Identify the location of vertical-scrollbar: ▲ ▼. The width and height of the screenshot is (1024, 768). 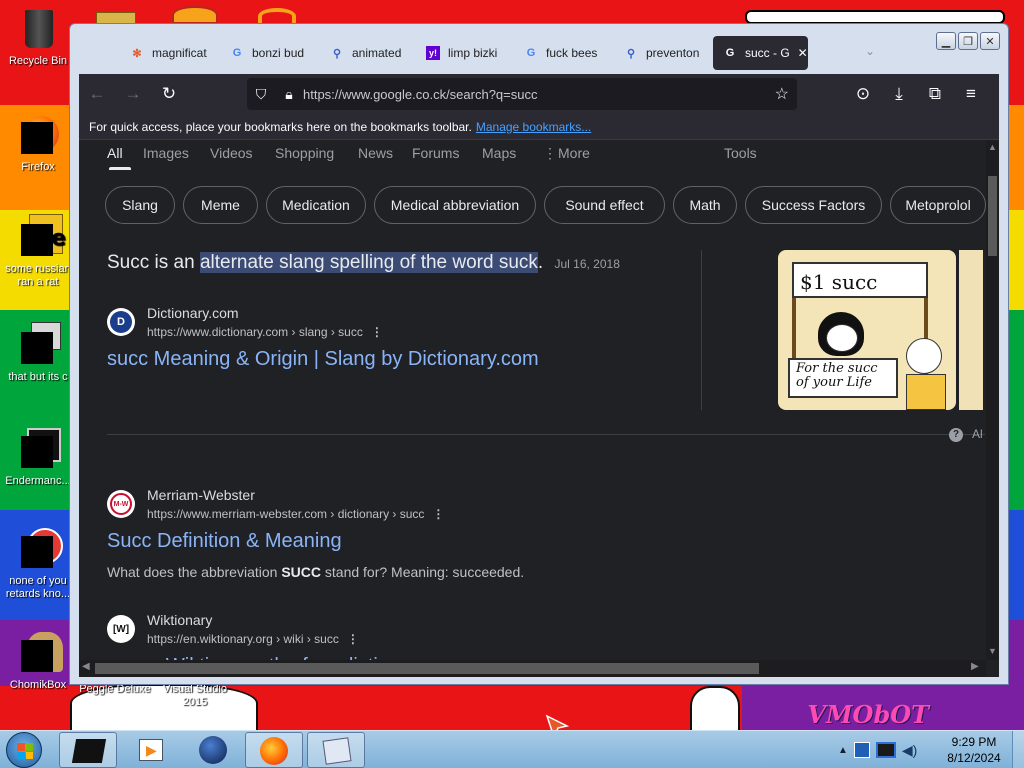
(992, 400).